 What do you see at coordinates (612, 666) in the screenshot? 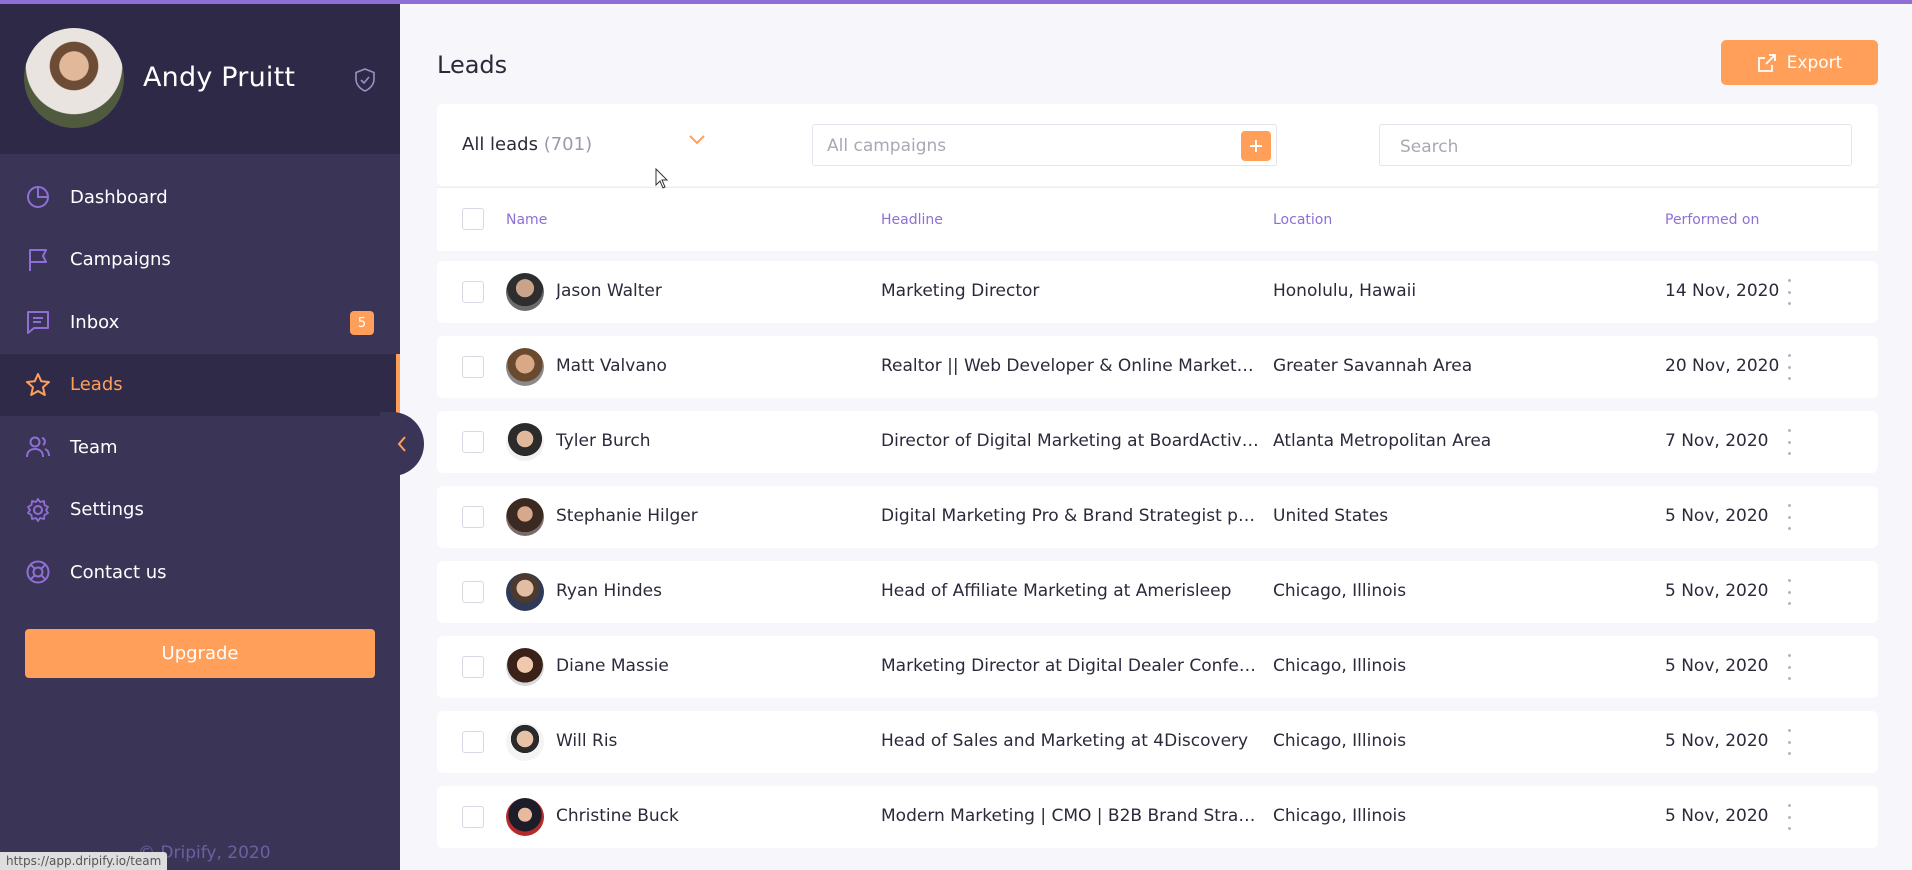
I see `lead-name: Diane Massie` at bounding box center [612, 666].